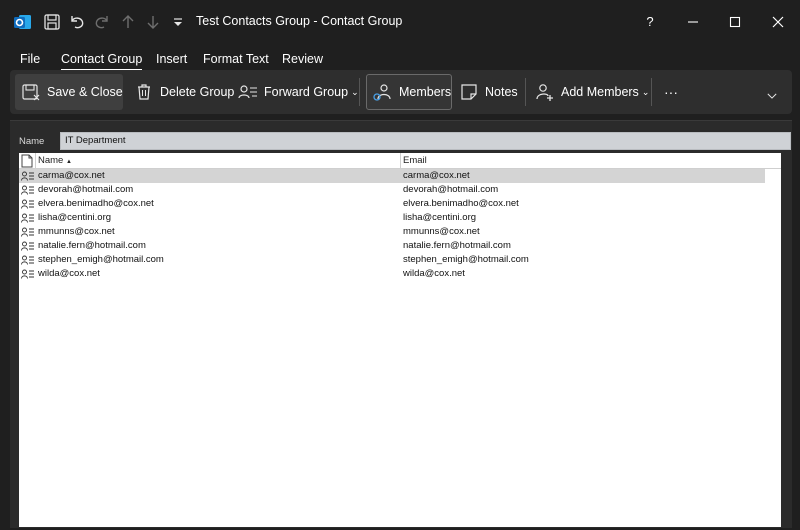  I want to click on member-email: lisha@centini.org, so click(440, 217).